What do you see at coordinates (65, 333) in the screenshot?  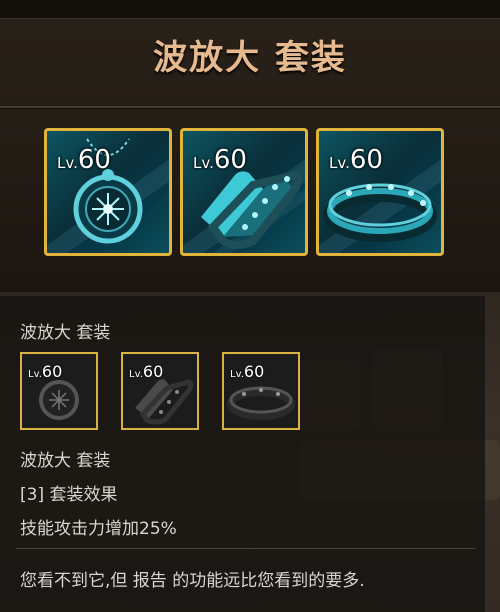 I see `tooltip-set-name: 波放大 套装` at bounding box center [65, 333].